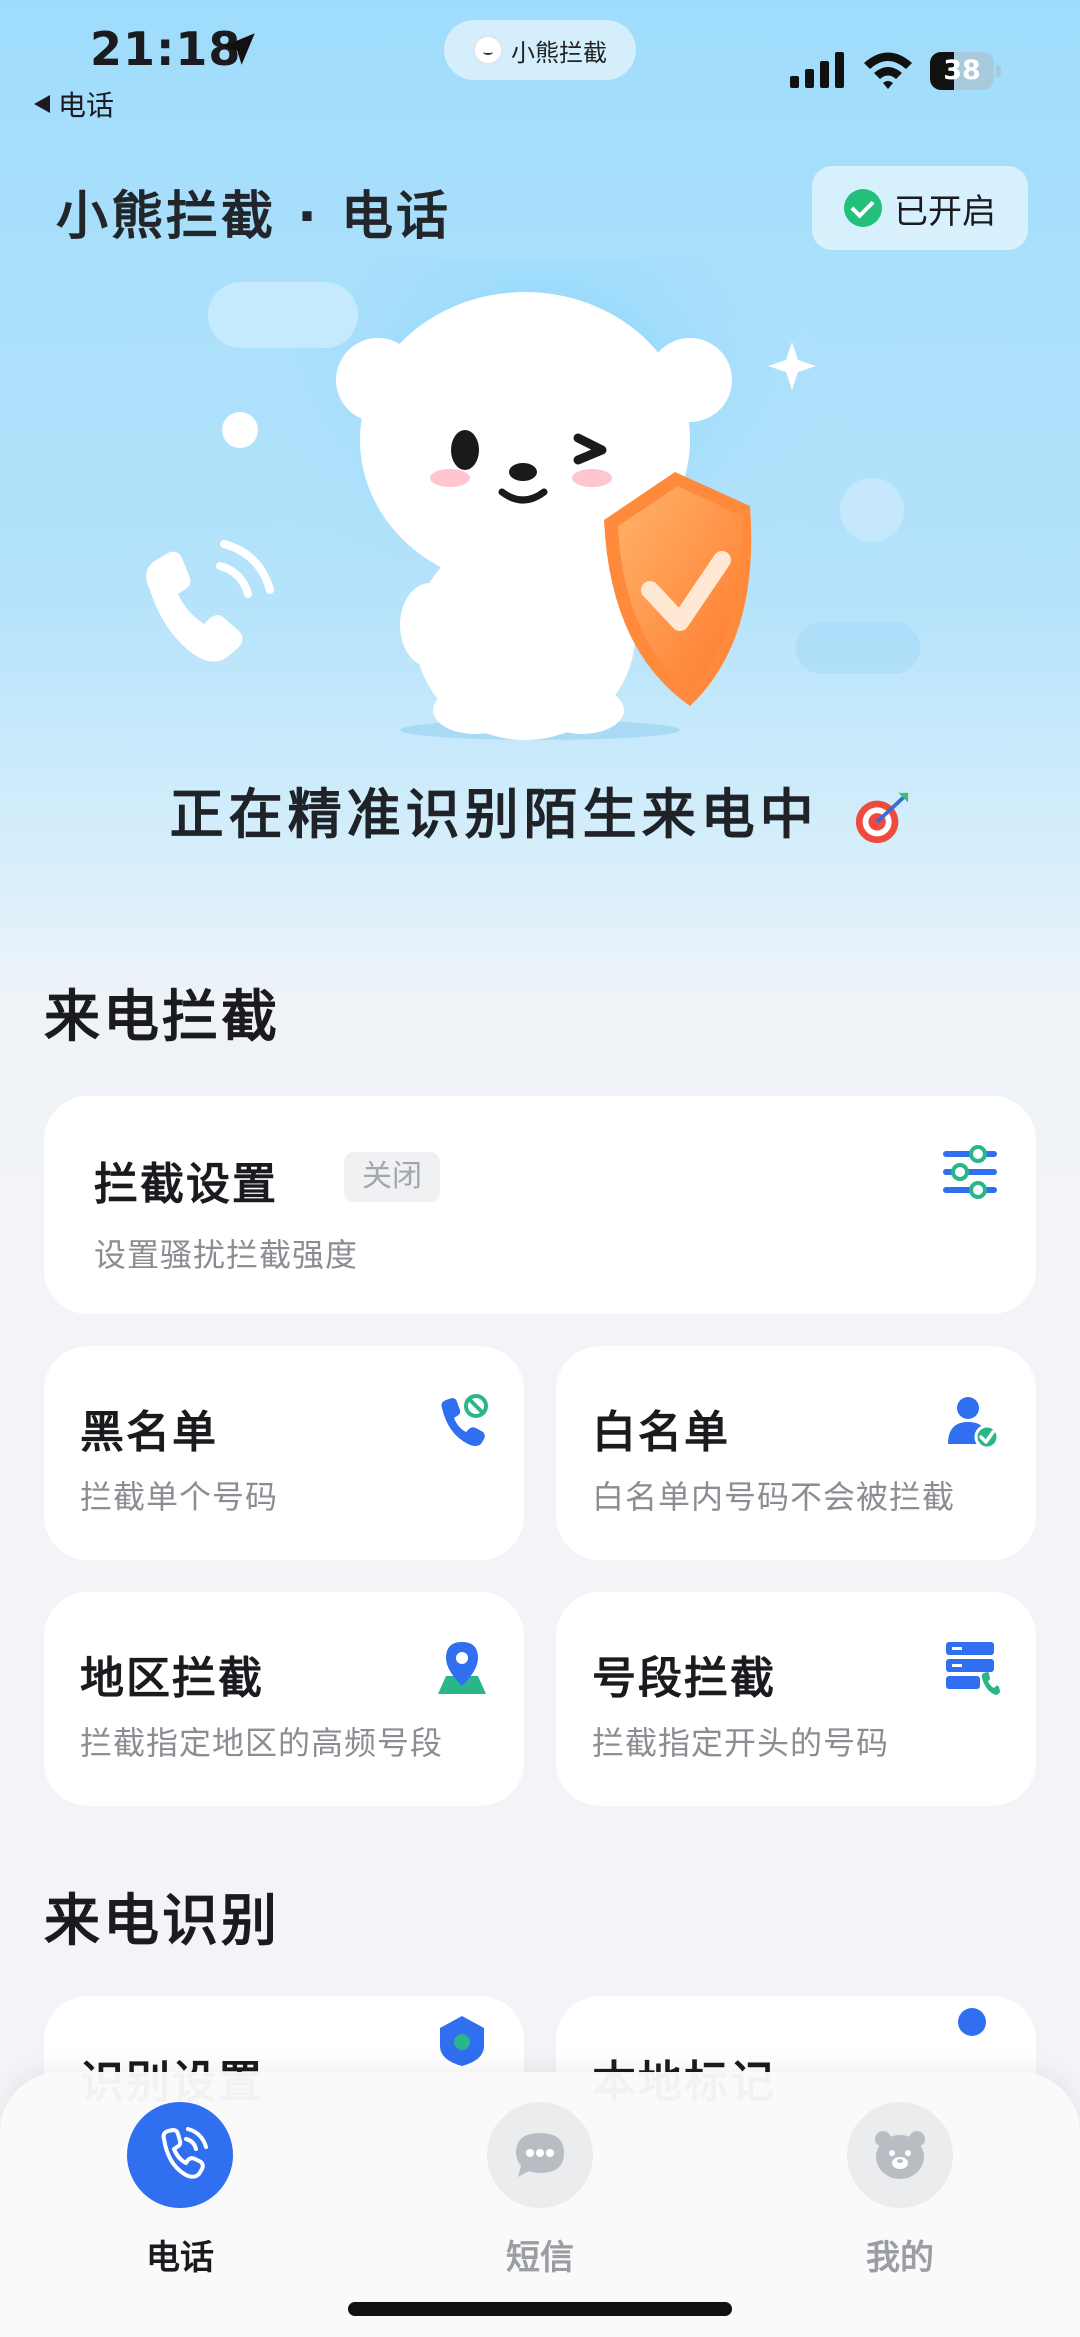  I want to click on bear-profile-icon, so click(900, 2155).